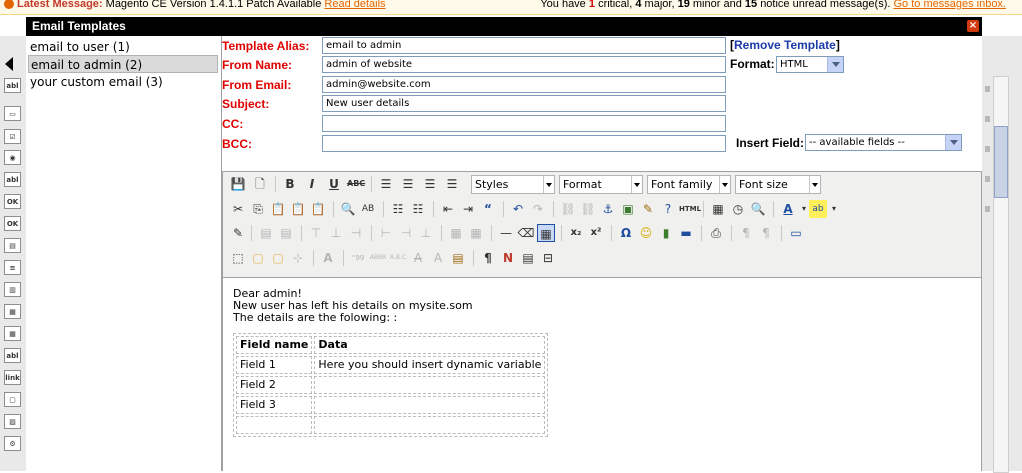 Image resolution: width=1022 pixels, height=473 pixels. I want to click on undo-icon: ↶, so click(518, 209).